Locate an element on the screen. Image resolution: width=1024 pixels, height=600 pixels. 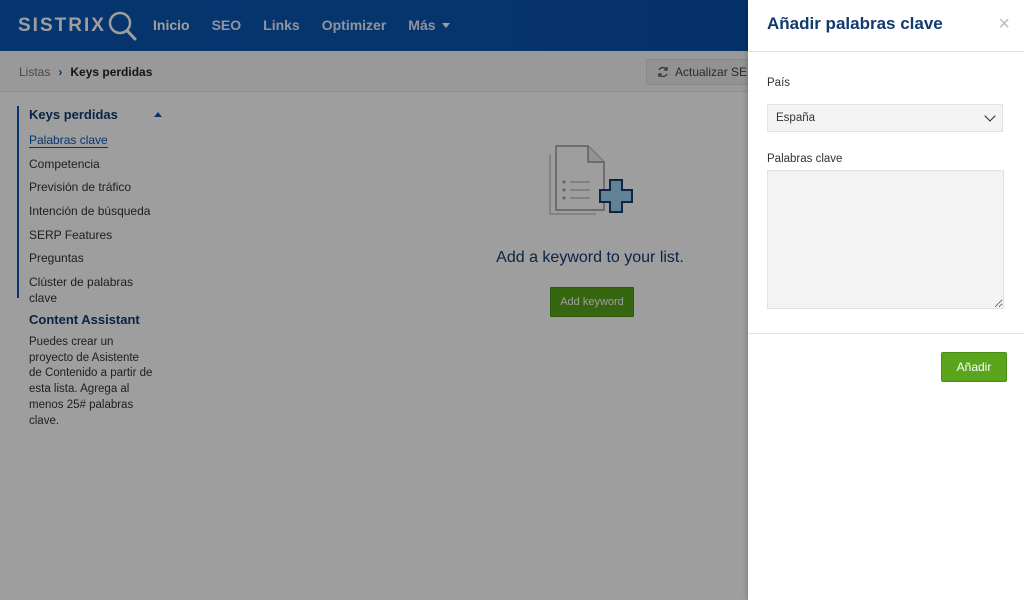
submit-add-button: Añadir is located at coordinates (974, 367).